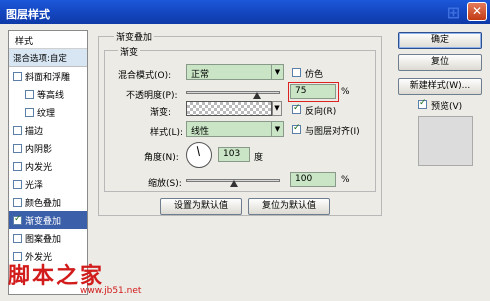  I want to click on gradient-inner-title: 渐变, so click(129, 51).